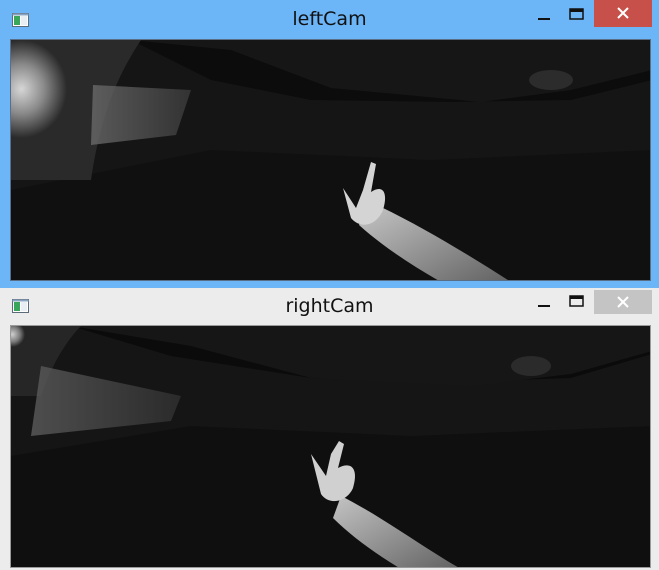 The height and width of the screenshot is (570, 659). Describe the element at coordinates (329, 306) in the screenshot. I see `title-bar: rightCam` at that location.